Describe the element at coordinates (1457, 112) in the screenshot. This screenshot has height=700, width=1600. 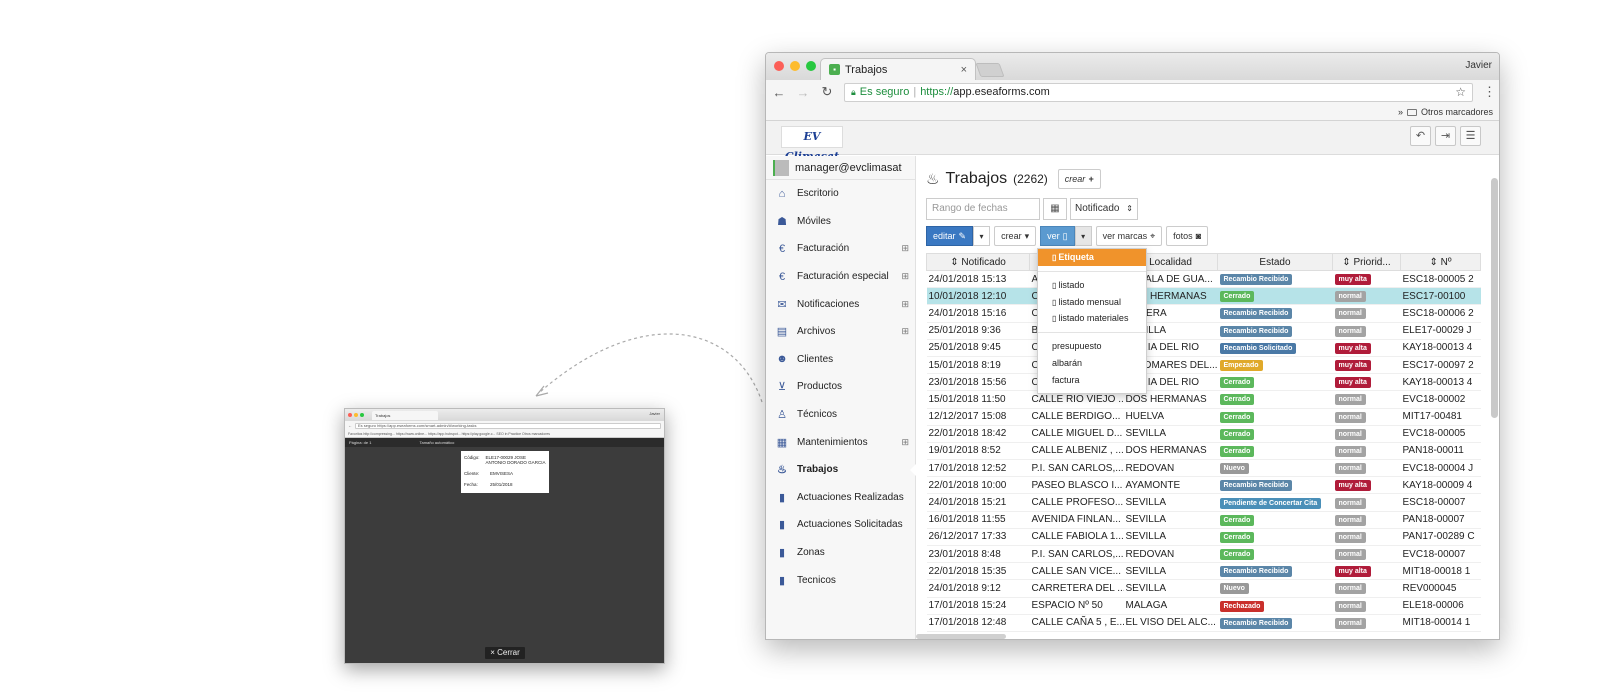
I see `other-bookmarks: Otros marcadores` at that location.